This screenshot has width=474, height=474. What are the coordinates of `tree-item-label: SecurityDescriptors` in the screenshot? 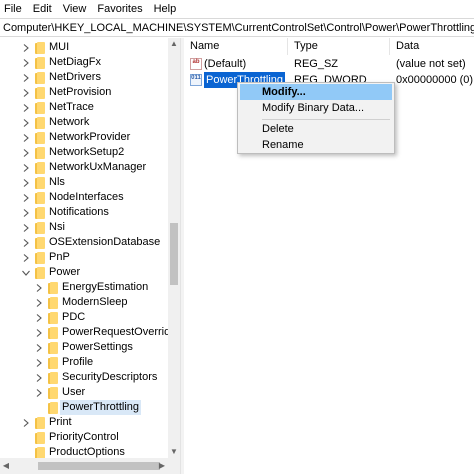 It's located at (110, 377).